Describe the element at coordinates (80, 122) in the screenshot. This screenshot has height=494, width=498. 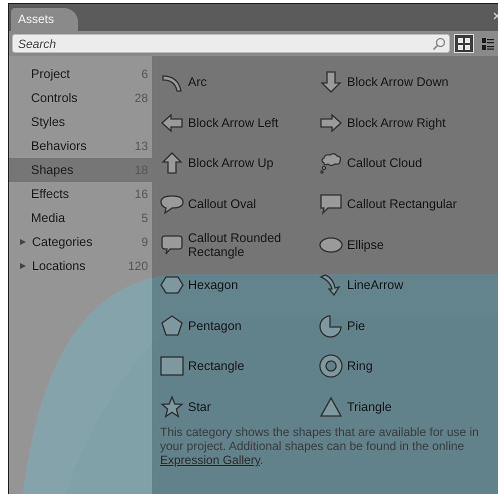
I see `category-item: Styles` at that location.